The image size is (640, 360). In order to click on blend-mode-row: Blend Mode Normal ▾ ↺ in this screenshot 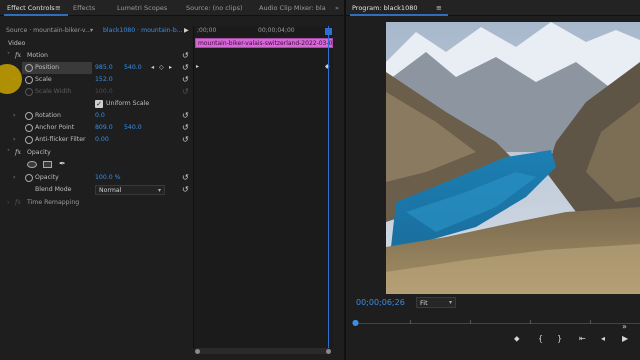, I will do `click(96, 190)`.